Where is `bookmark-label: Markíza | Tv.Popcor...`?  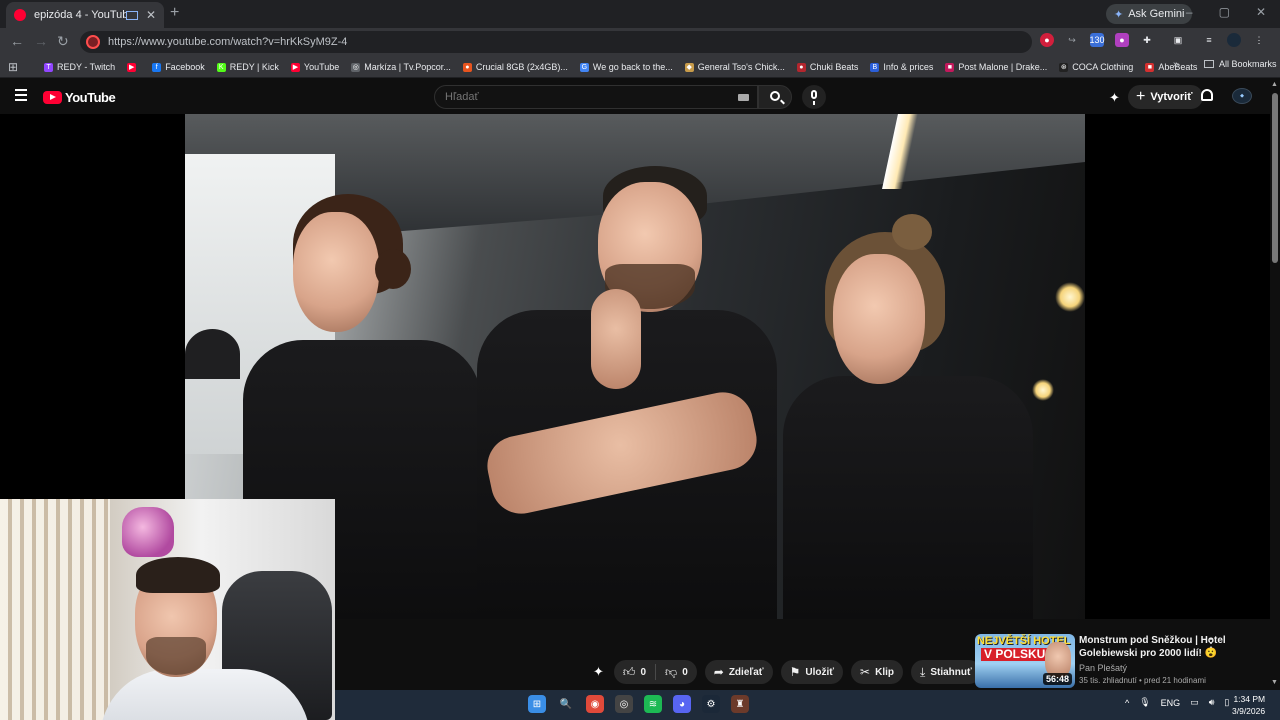
bookmark-label: Markíza | Tv.Popcor... is located at coordinates (407, 67).